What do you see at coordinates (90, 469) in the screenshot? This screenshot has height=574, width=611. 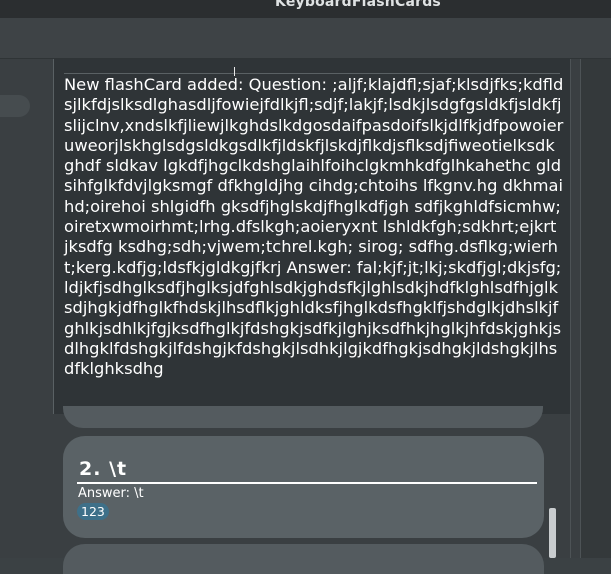 I see `flashcard-index: 2.` at bounding box center [90, 469].